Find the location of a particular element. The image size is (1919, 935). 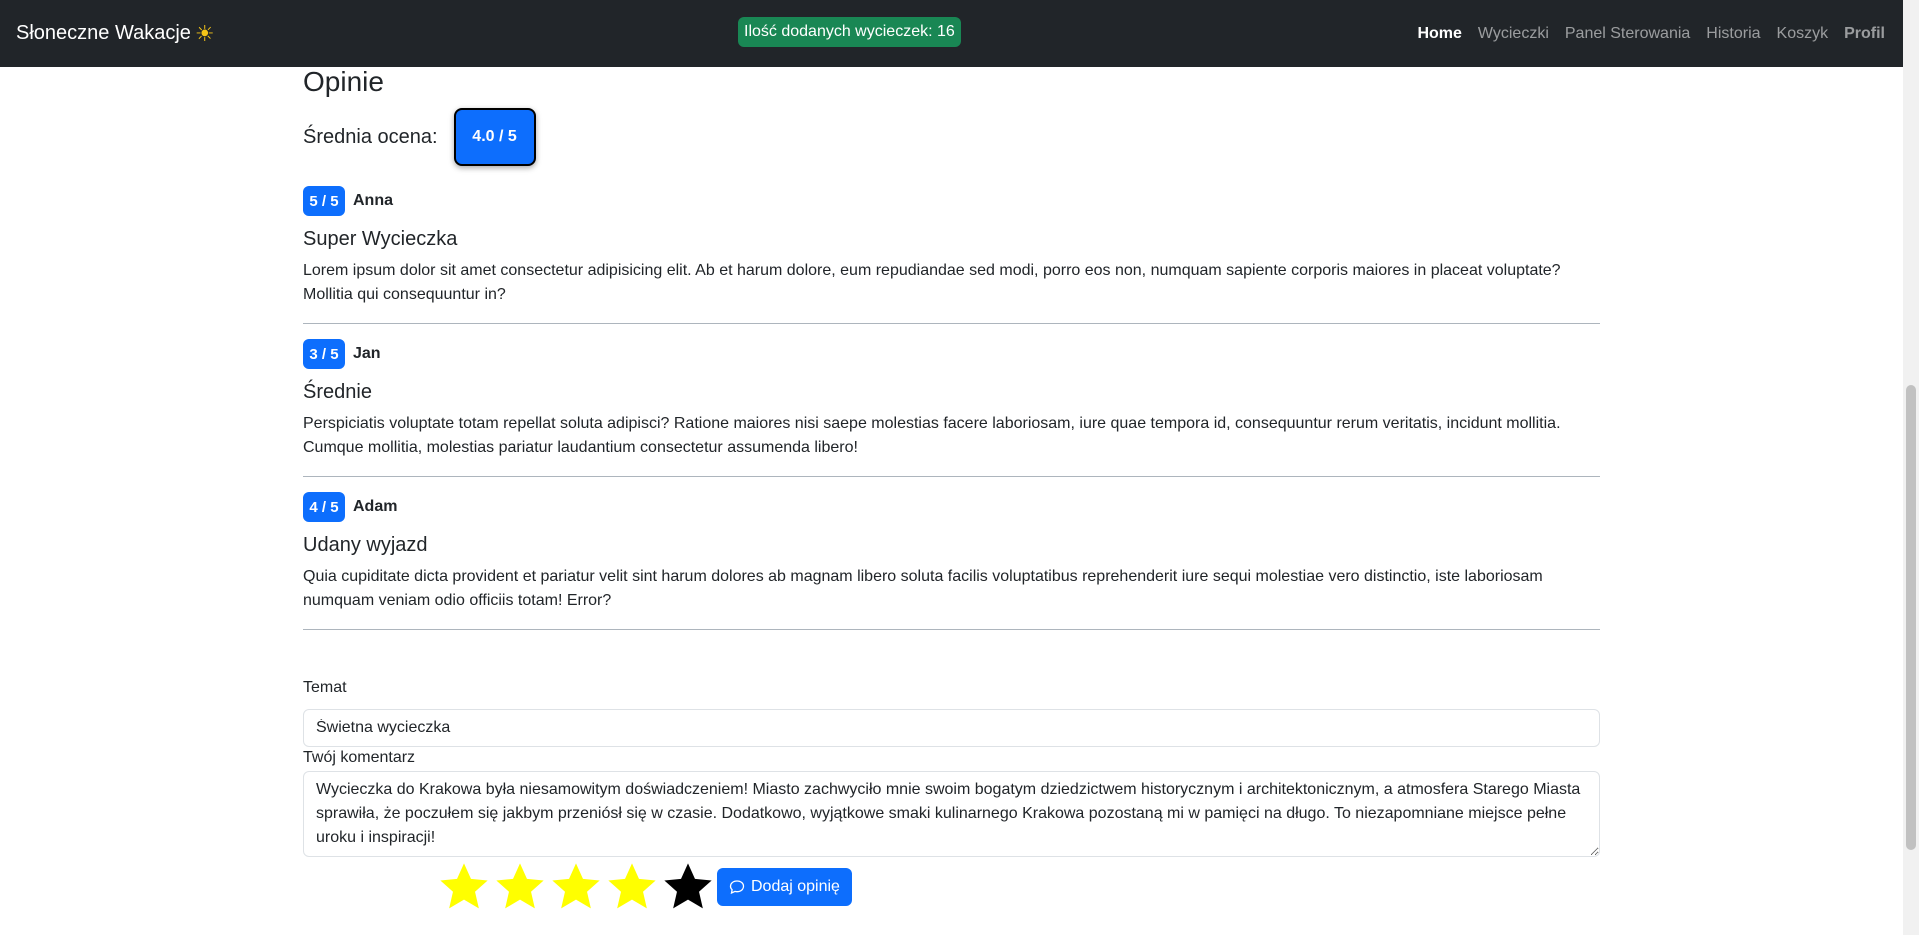

scrollbar is located at coordinates (1911, 467).